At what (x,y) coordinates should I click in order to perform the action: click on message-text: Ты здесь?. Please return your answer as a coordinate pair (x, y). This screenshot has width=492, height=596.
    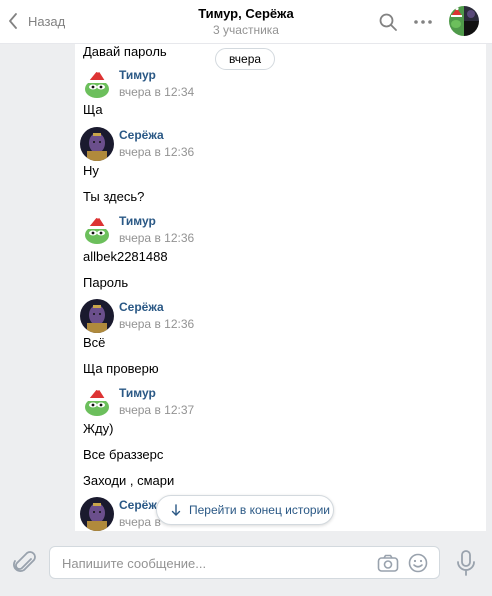
    Looking at the image, I should click on (114, 196).